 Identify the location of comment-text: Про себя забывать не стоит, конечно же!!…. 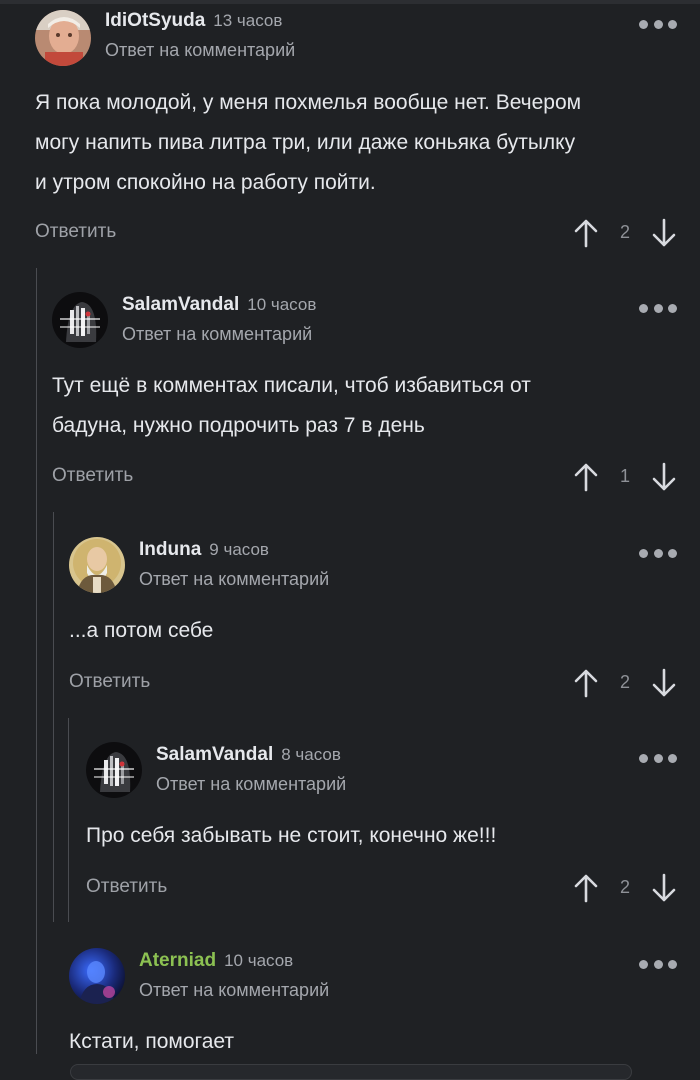
(291, 836).